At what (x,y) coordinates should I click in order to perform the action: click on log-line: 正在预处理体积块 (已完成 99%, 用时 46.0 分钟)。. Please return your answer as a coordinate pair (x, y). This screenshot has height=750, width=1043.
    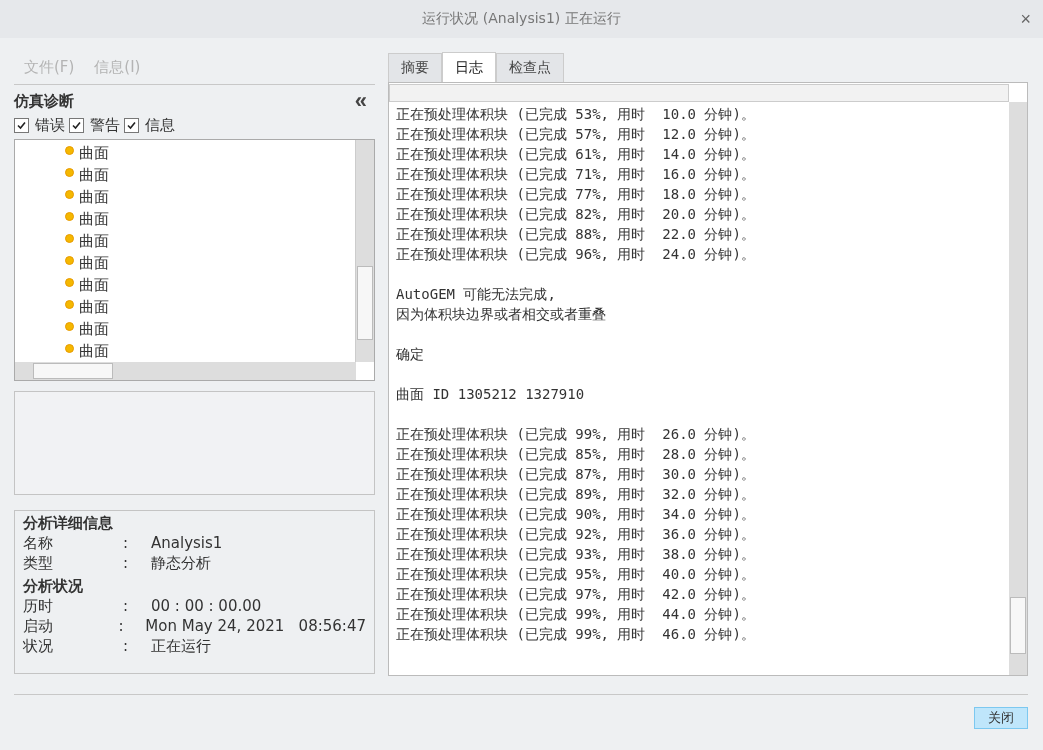
    Looking at the image, I should click on (576, 634).